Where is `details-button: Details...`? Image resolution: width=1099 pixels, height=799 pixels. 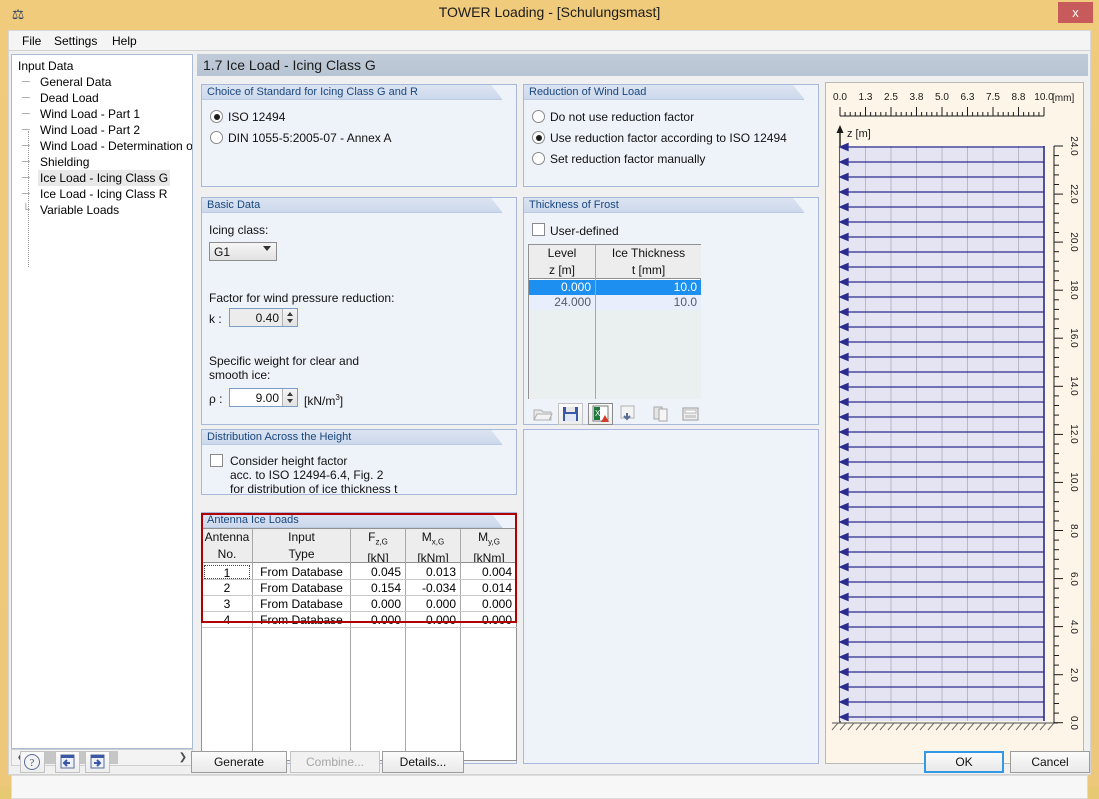 details-button: Details... is located at coordinates (423, 762).